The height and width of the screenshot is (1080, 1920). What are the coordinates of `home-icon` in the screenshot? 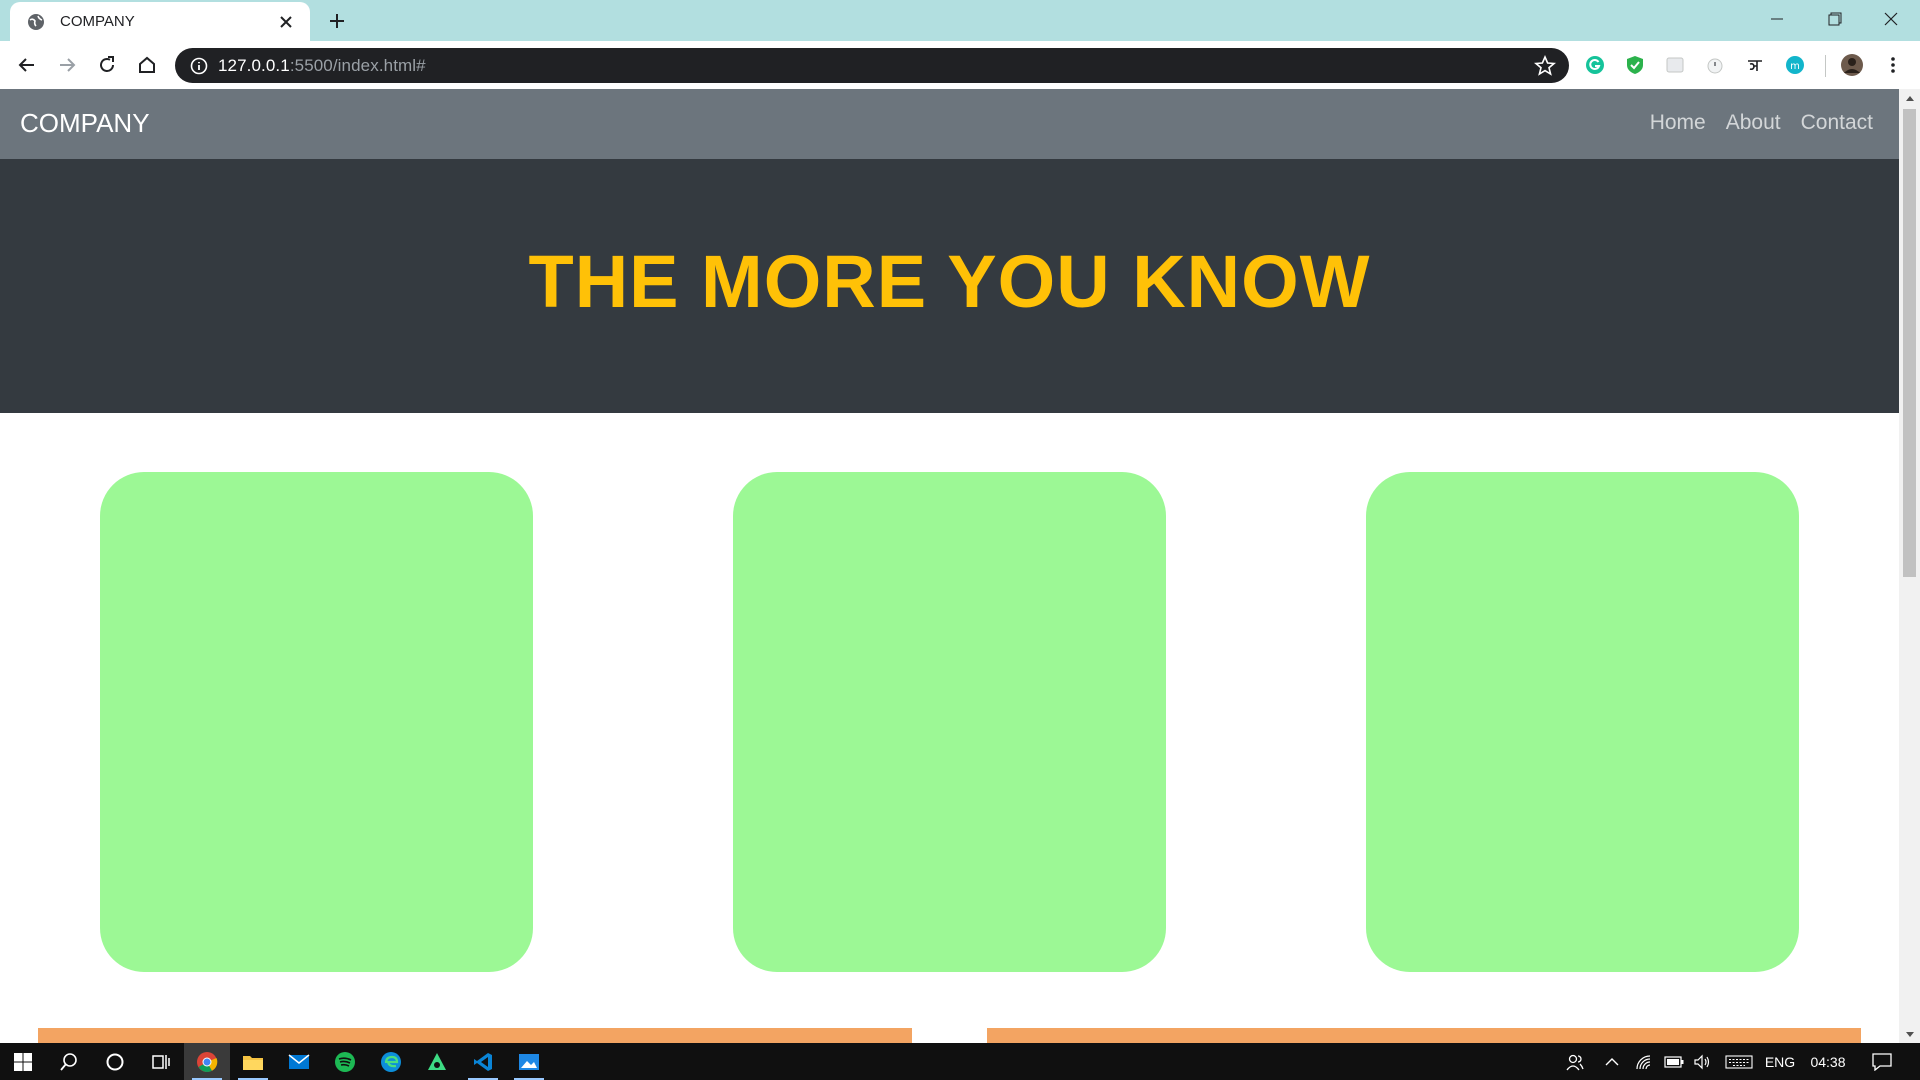 It's located at (147, 65).